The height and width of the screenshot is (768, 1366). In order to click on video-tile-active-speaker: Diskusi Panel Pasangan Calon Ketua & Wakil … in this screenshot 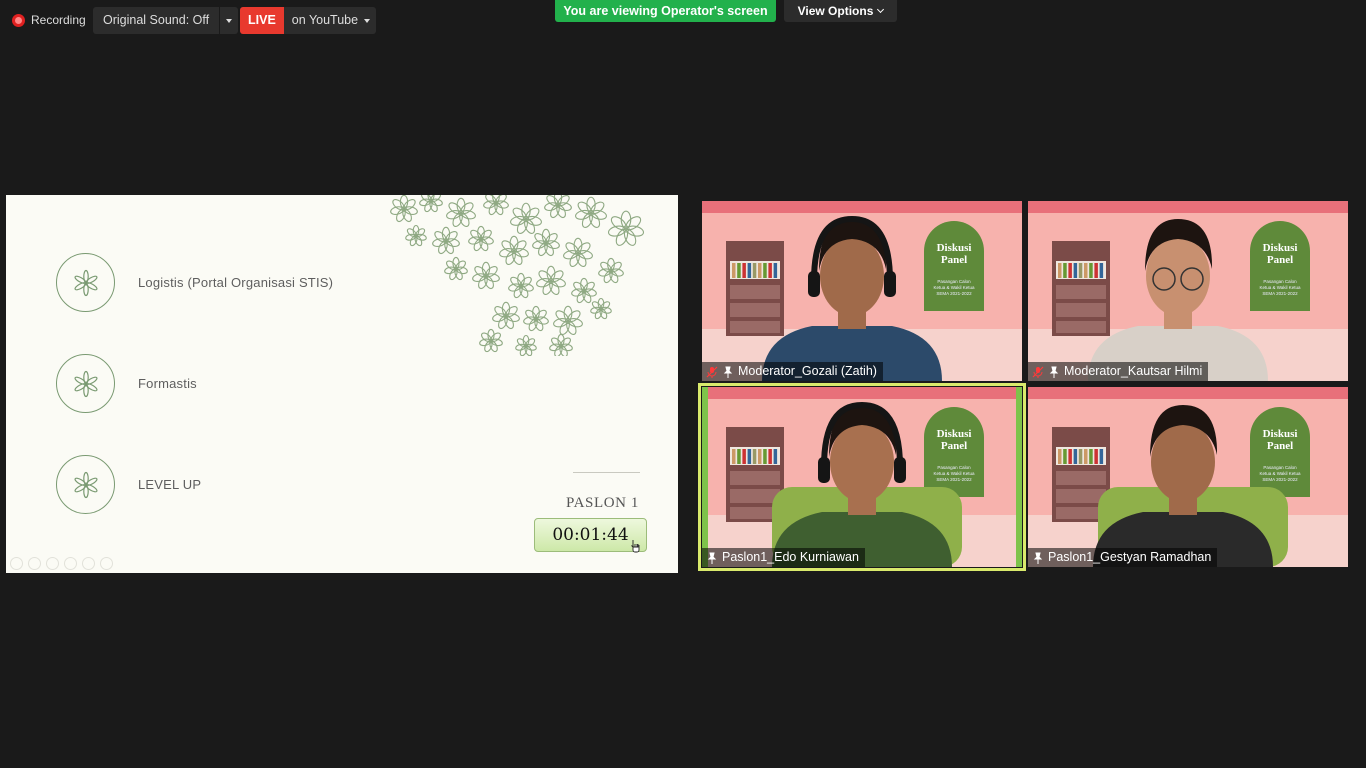, I will do `click(862, 477)`.